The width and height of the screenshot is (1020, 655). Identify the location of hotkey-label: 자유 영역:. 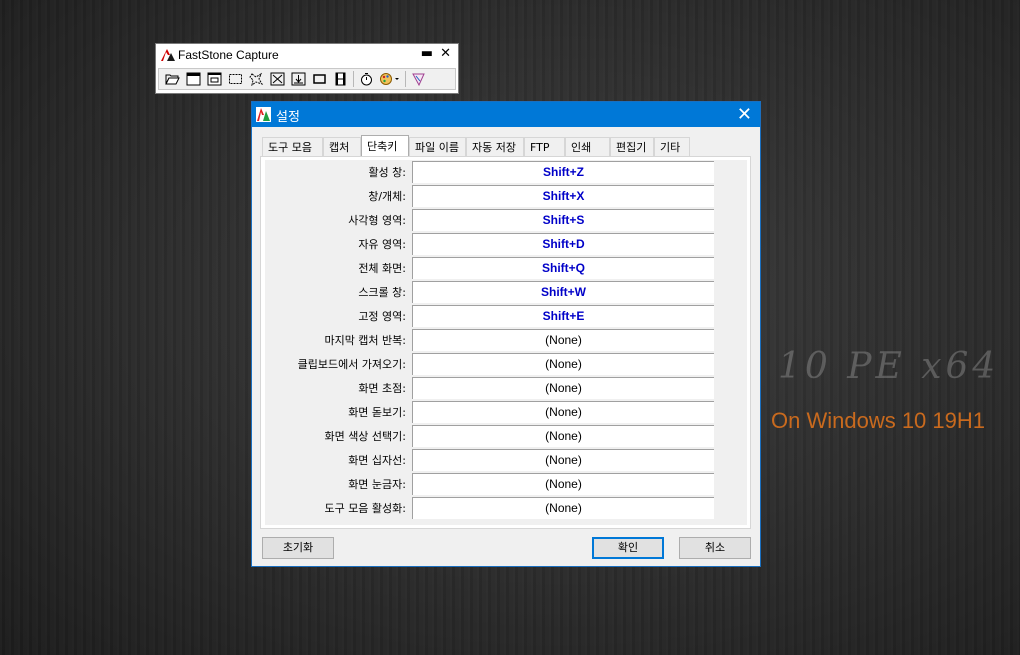
(382, 244).